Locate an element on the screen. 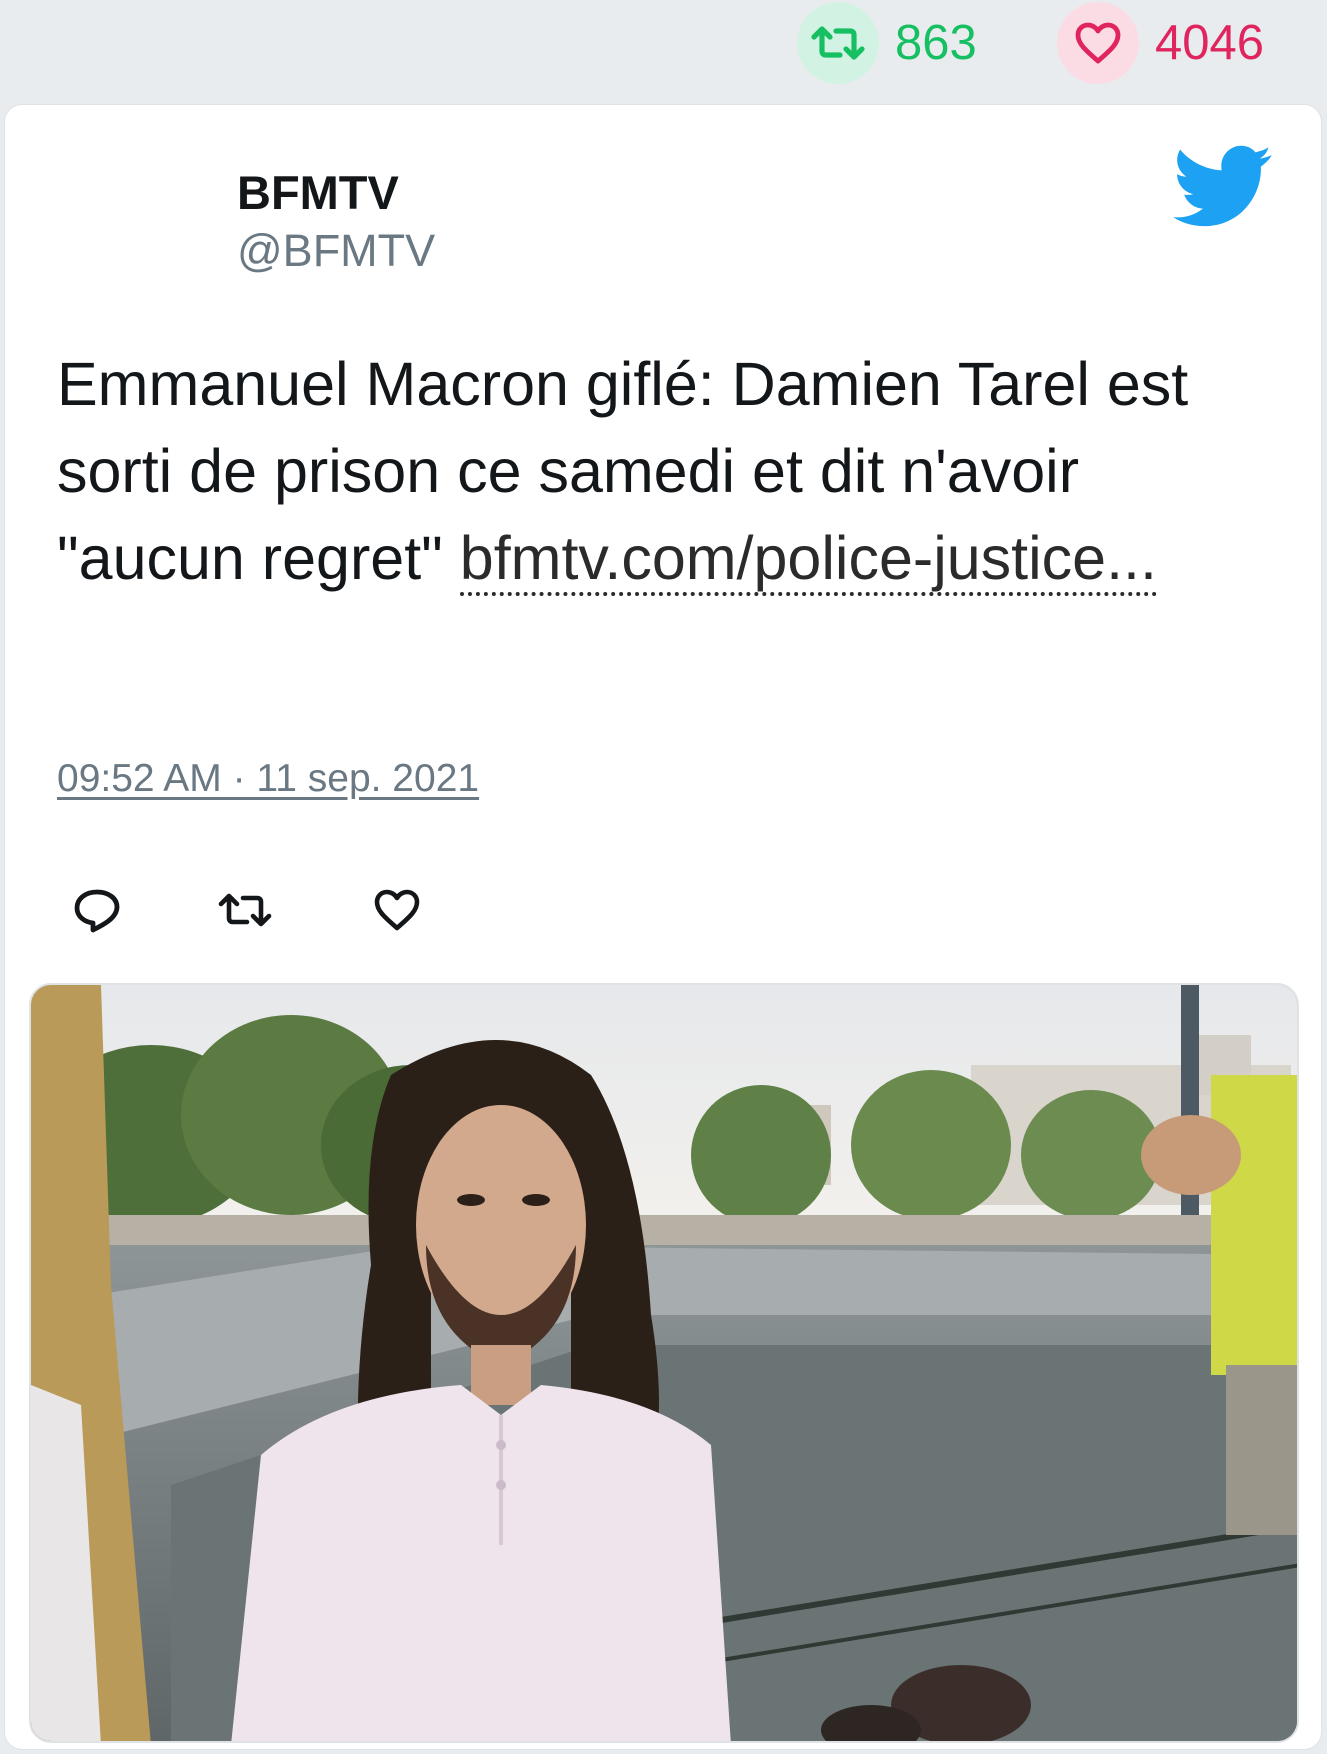  like-button is located at coordinates (397, 910).